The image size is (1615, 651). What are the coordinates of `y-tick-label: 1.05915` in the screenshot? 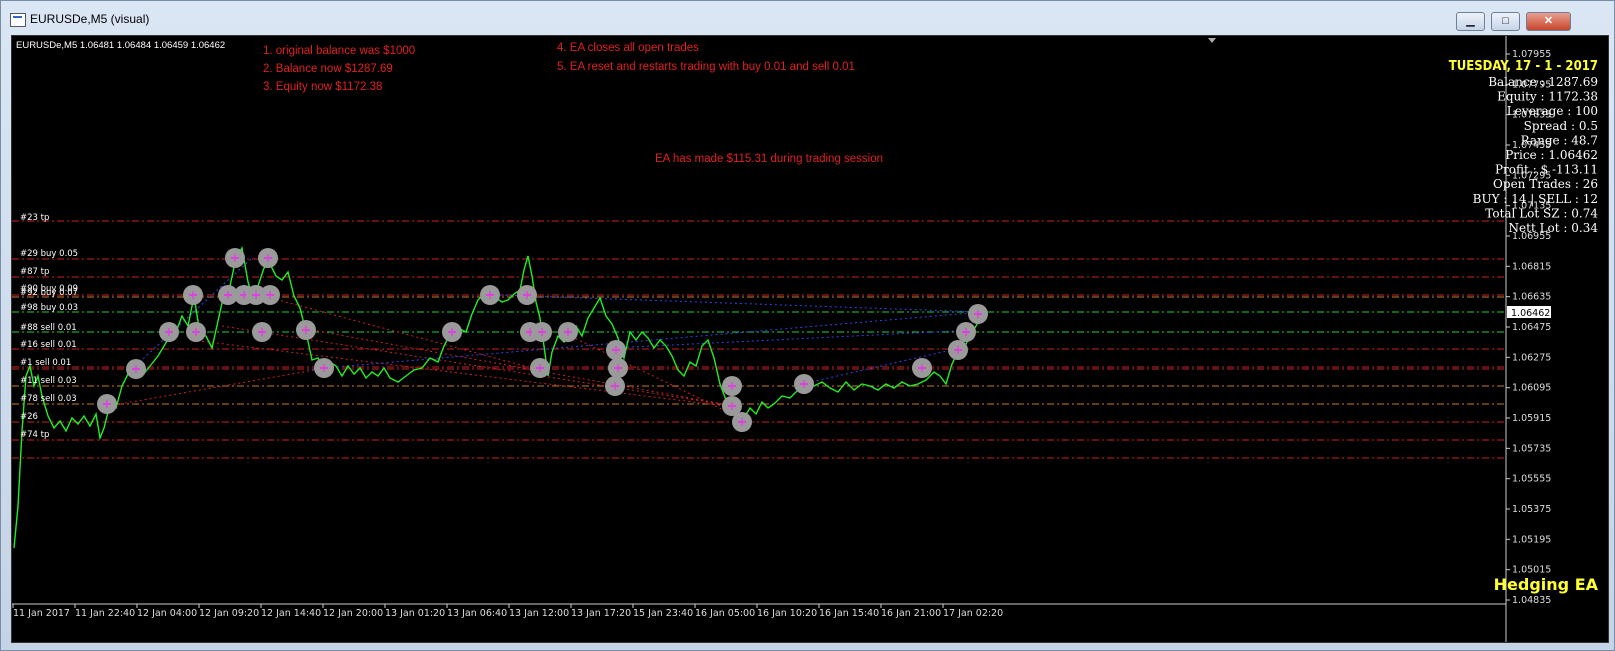 It's located at (1531, 418).